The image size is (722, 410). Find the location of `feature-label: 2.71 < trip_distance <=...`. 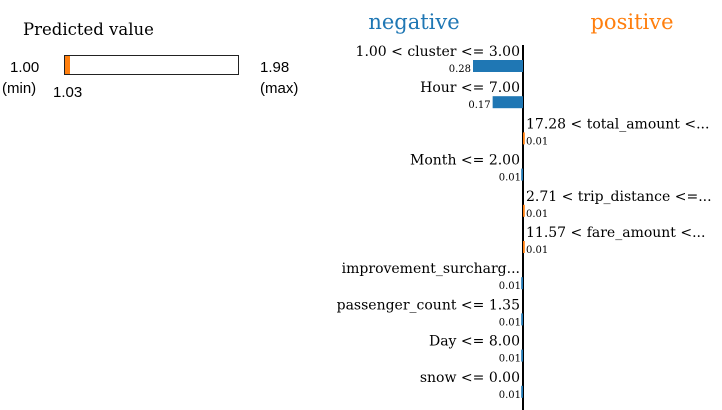

feature-label: 2.71 < trip_distance <=... is located at coordinates (619, 197).